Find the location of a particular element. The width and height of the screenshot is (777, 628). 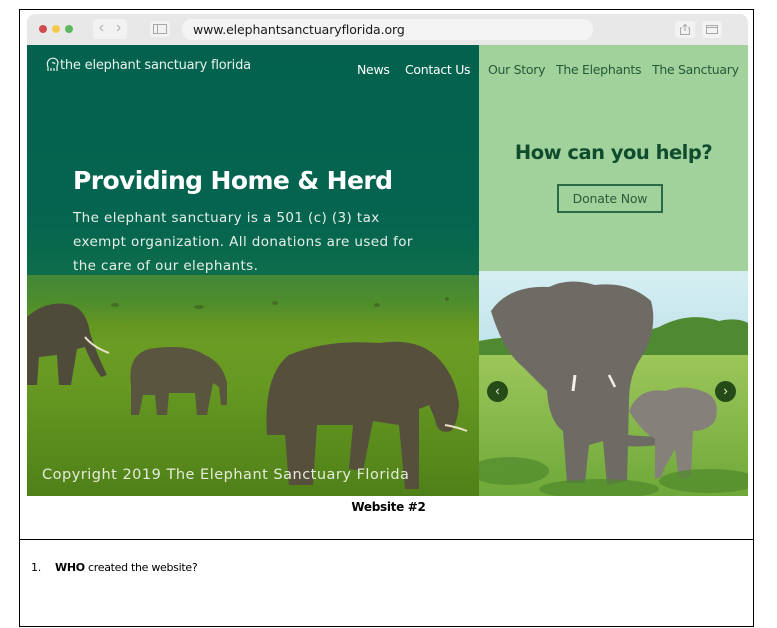

question-item: 1. WHO created the website? is located at coordinates (114, 567).